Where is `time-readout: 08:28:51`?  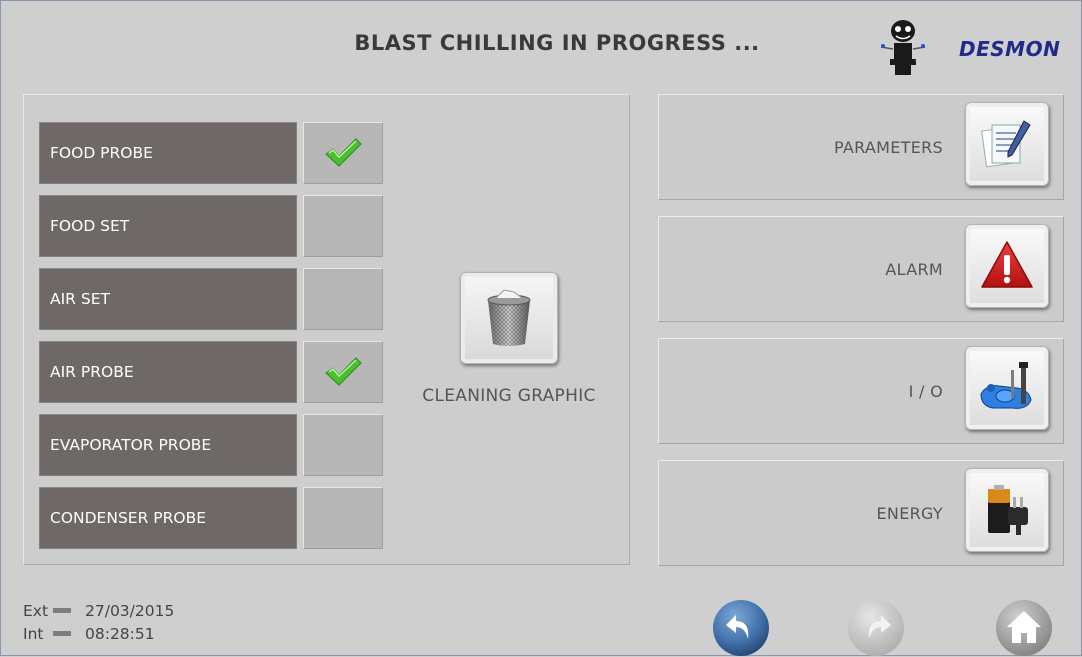
time-readout: 08:28:51 is located at coordinates (120, 633).